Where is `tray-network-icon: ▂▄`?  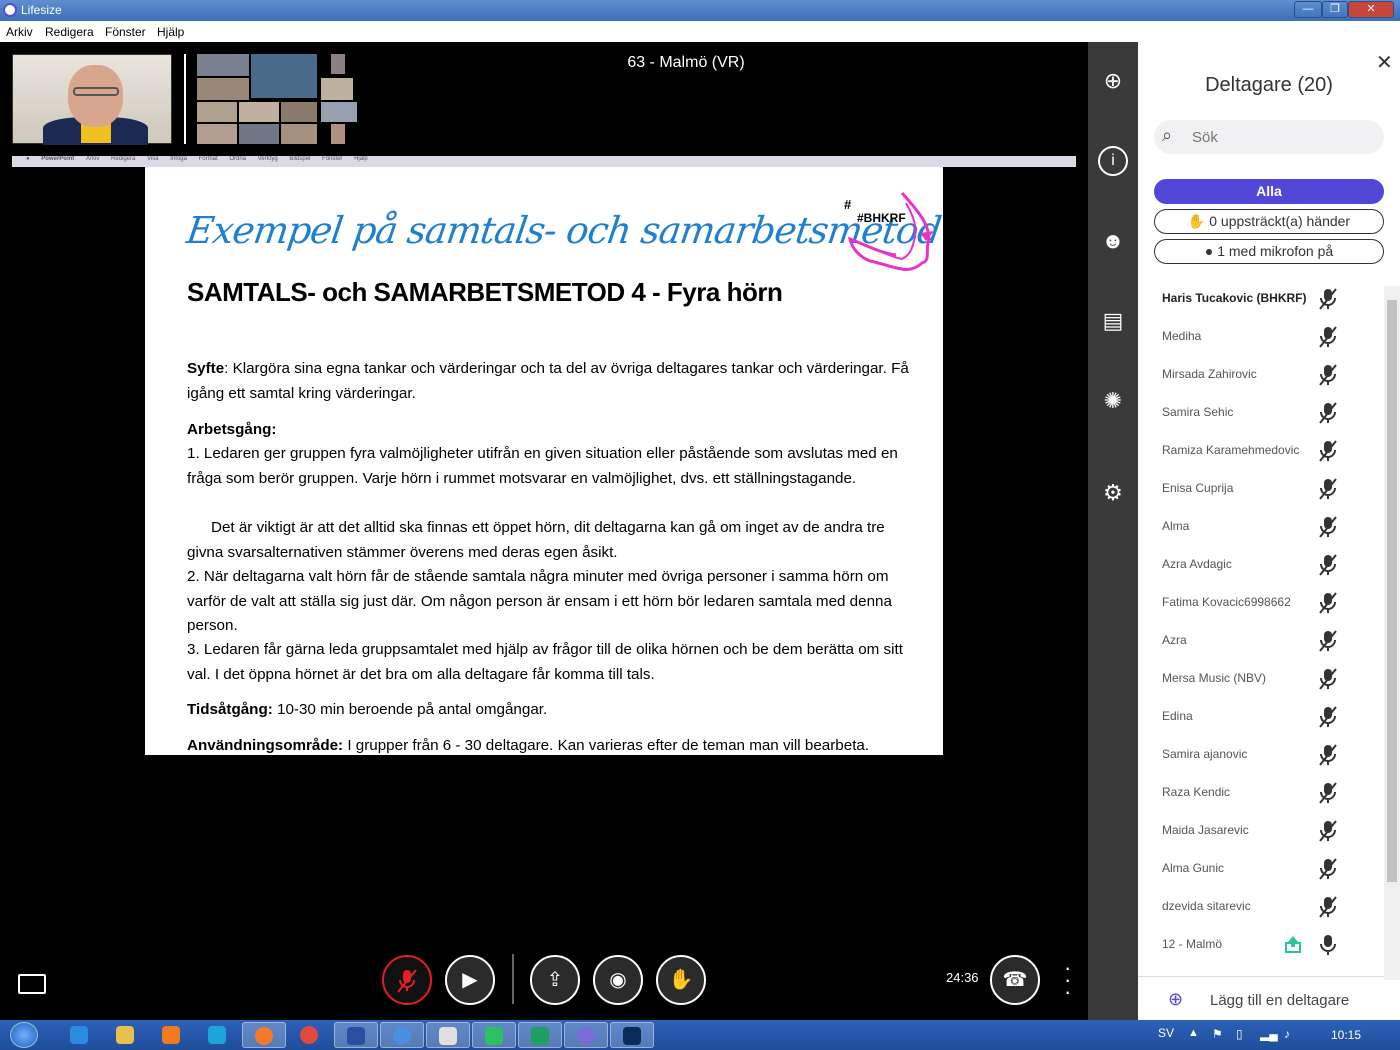 tray-network-icon: ▂▄ is located at coordinates (1269, 1034).